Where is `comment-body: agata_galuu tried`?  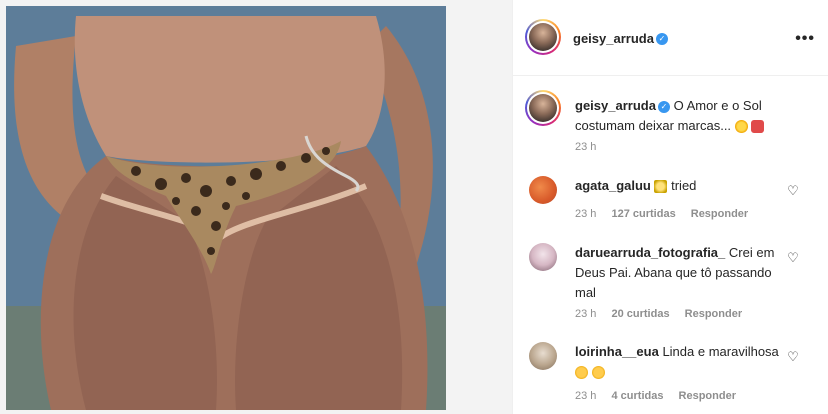 comment-body: agata_galuu tried is located at coordinates (680, 186).